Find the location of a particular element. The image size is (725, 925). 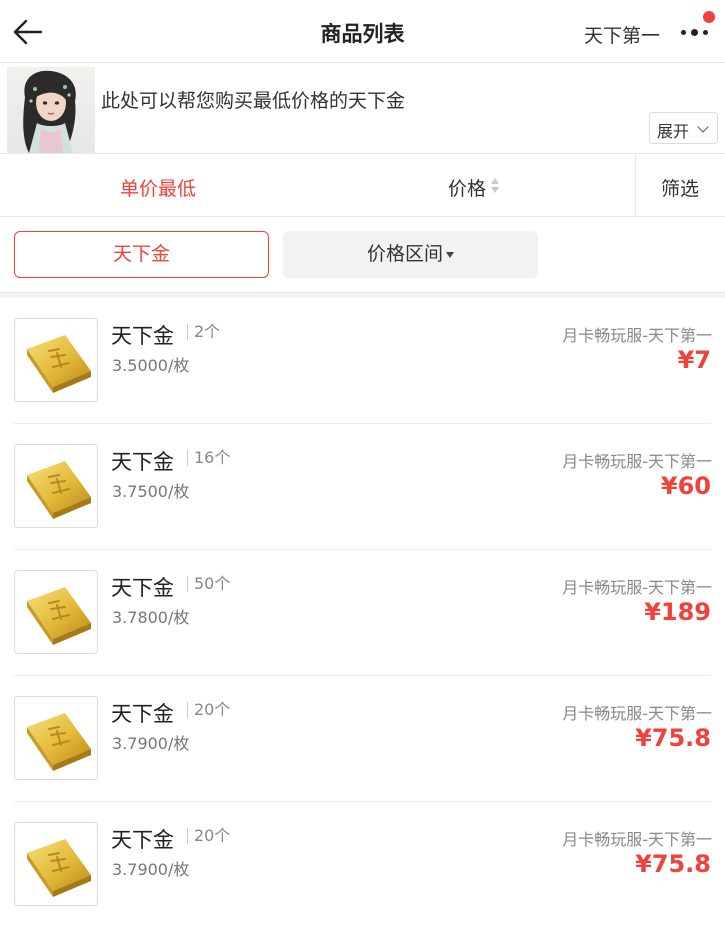

chip-price-range: 价格区间 is located at coordinates (410, 254).